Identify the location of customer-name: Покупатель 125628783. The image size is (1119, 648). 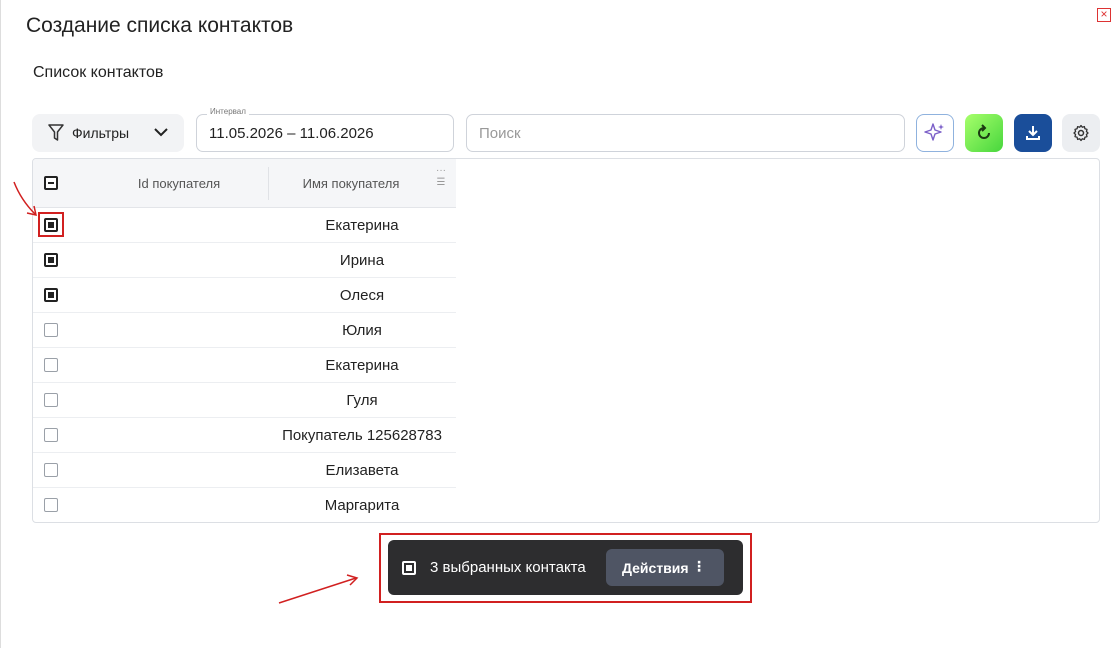
(362, 435).